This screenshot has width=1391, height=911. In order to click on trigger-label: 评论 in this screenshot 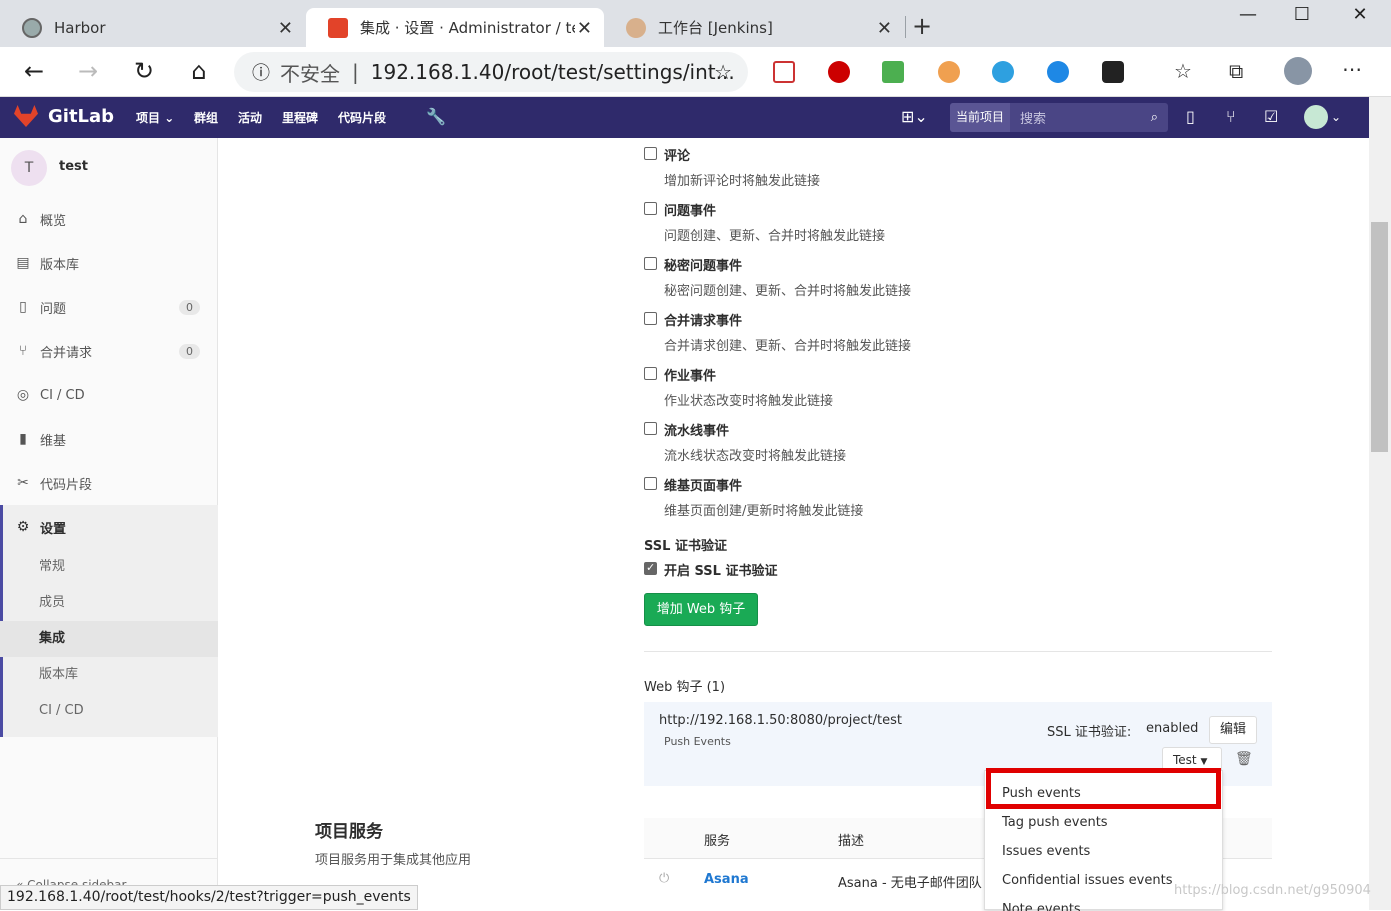, I will do `click(677, 156)`.